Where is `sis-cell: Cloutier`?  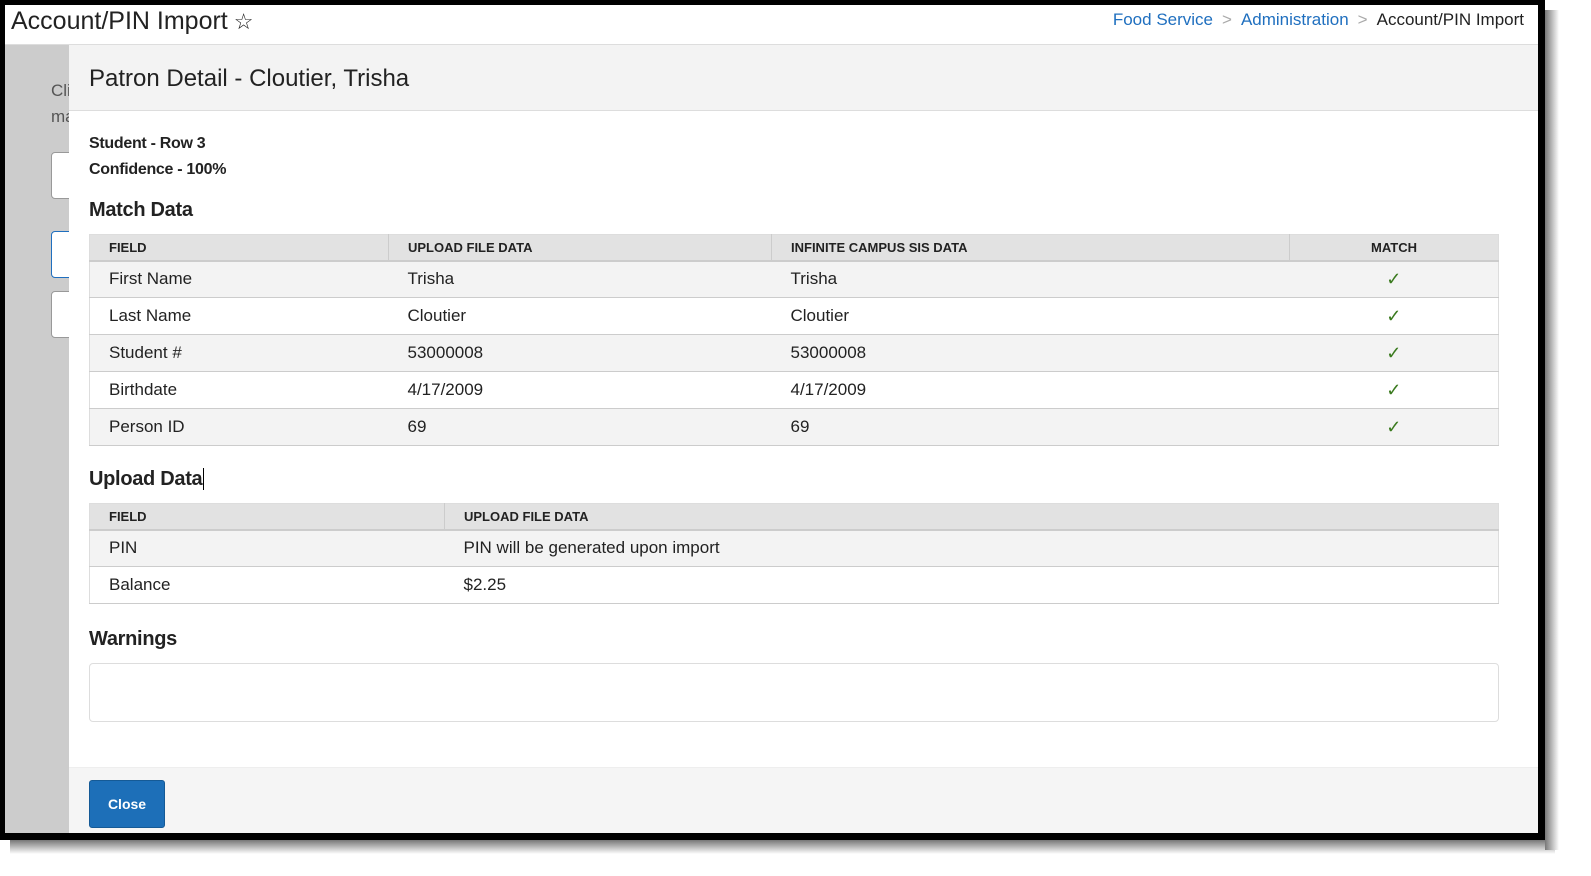
sis-cell: Cloutier is located at coordinates (1030, 316).